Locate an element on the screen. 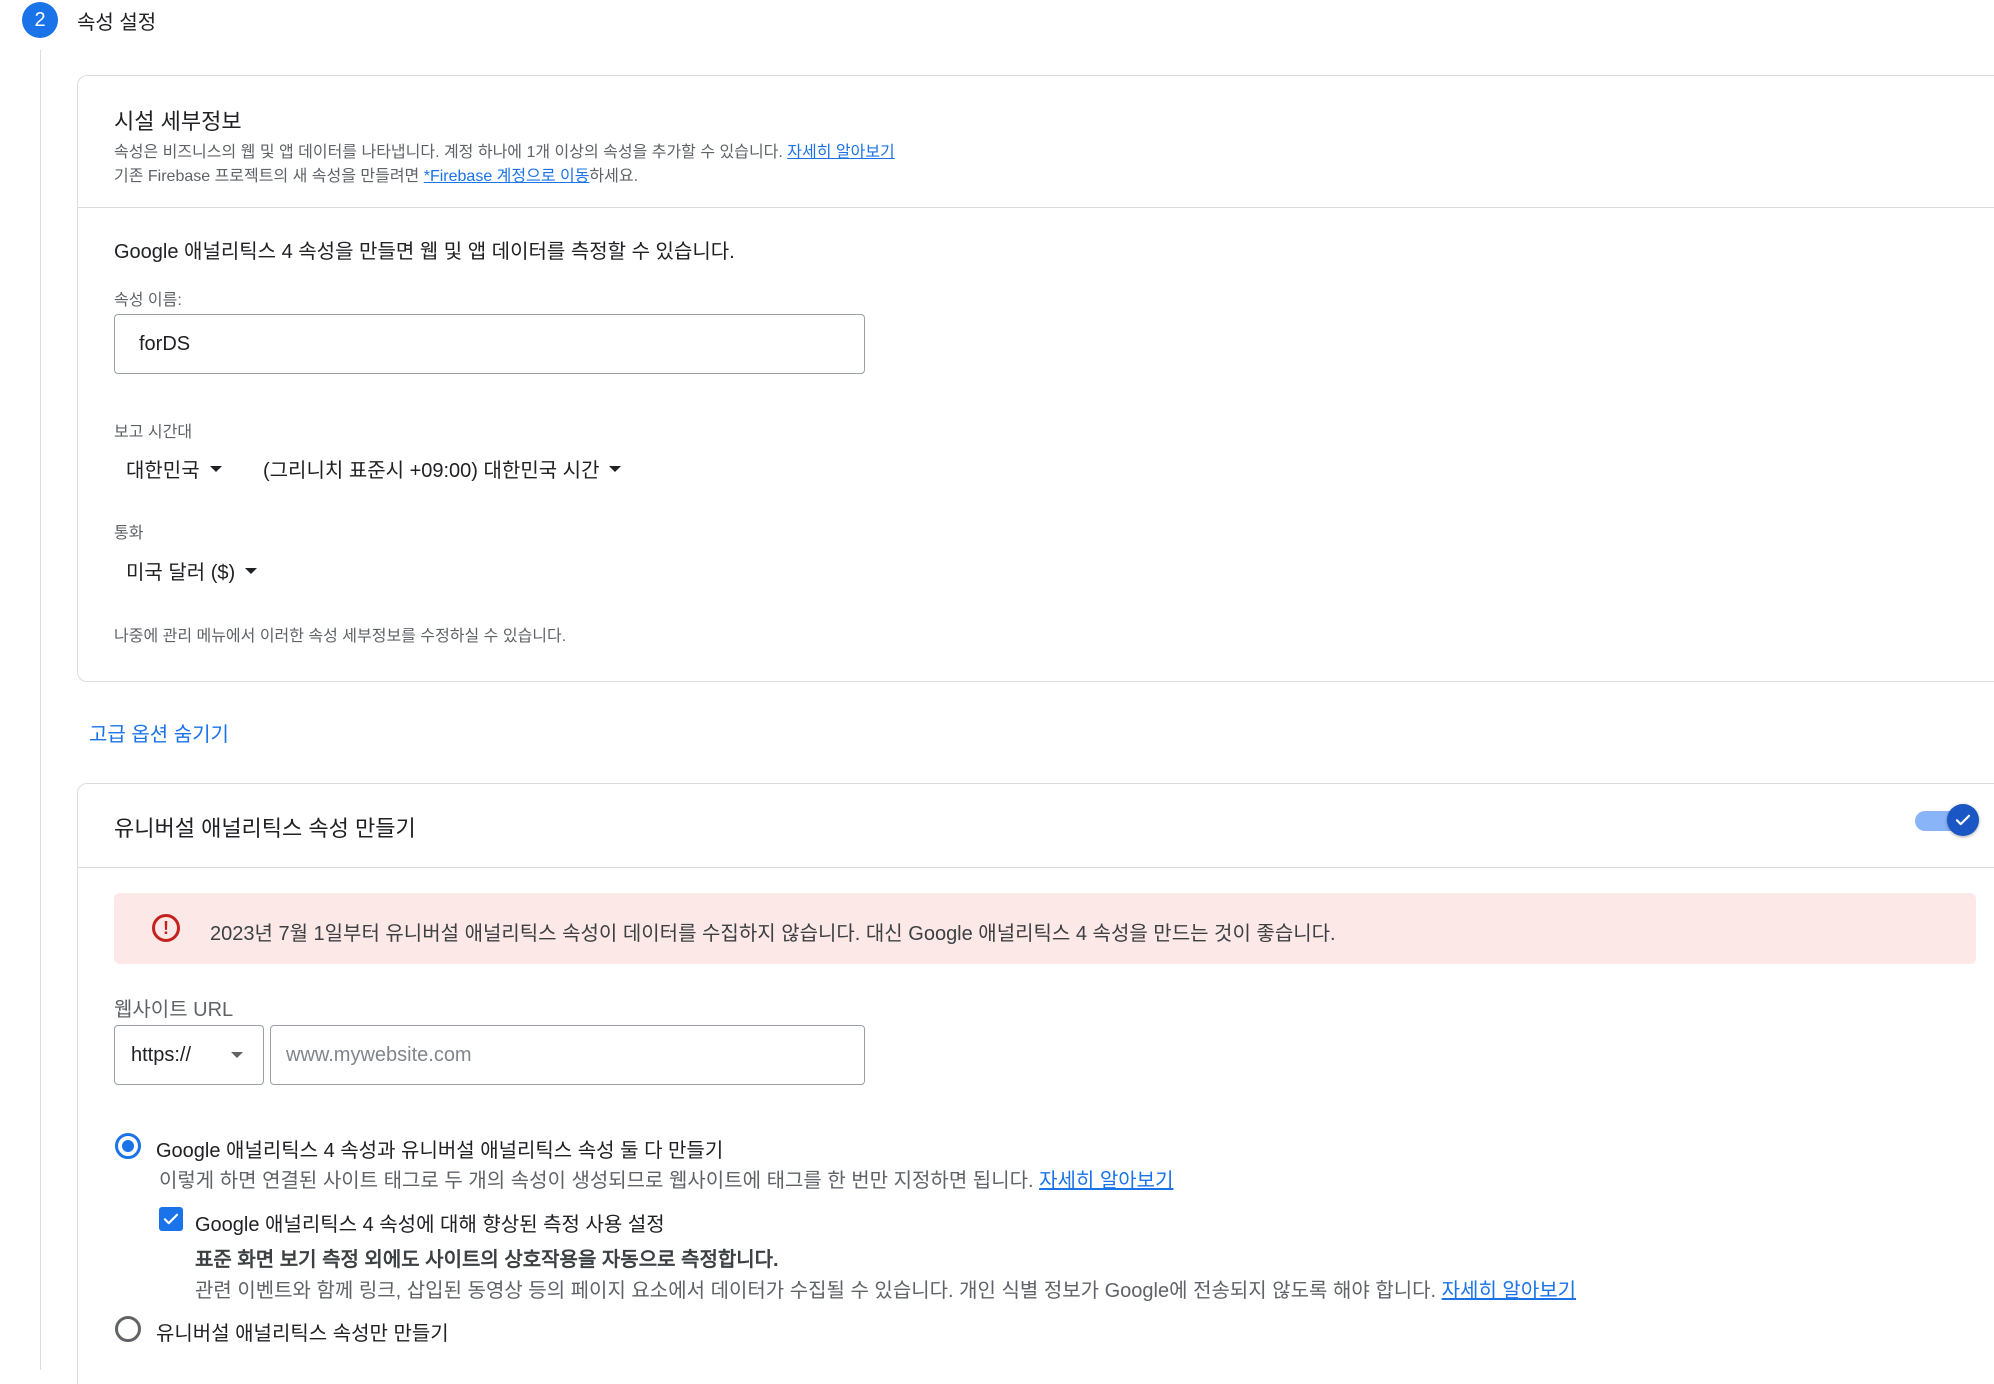 The height and width of the screenshot is (1384, 1994). currency-select-value: 미국 달러 ($) is located at coordinates (181, 573).